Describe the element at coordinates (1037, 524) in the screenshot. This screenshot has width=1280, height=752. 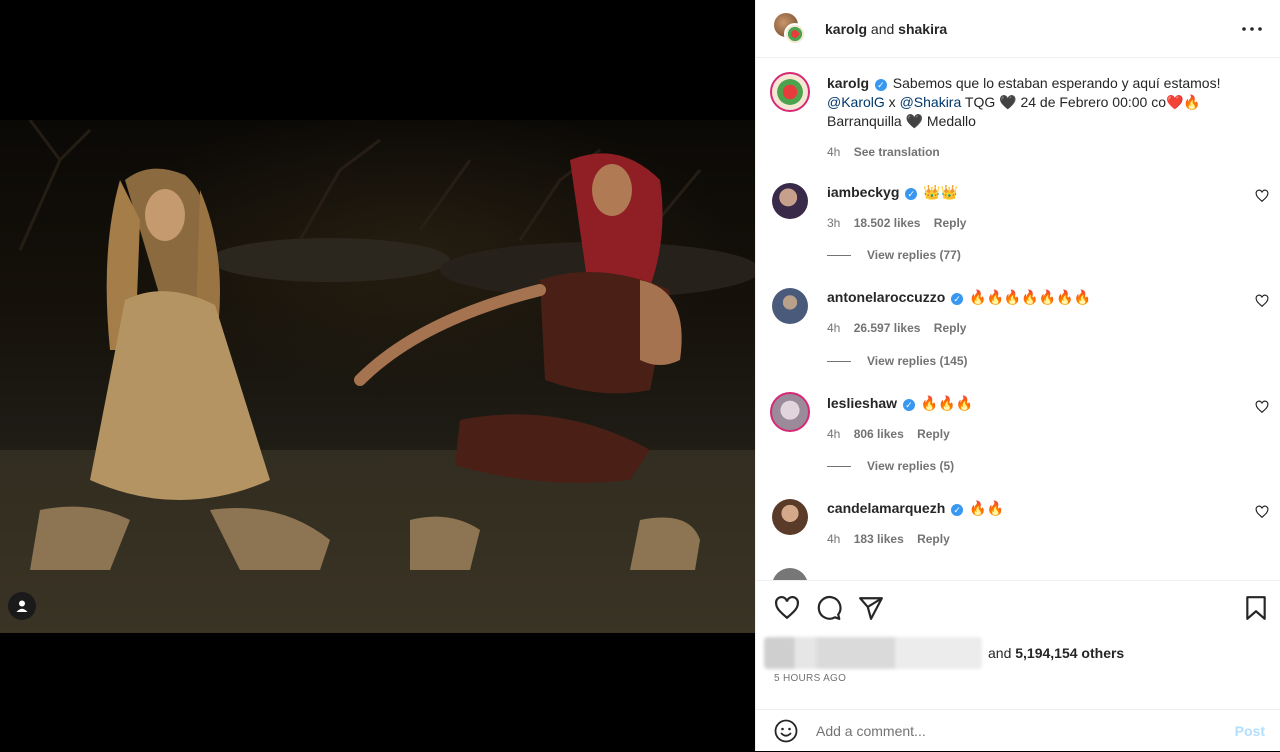
I see `comment-body: candelamarquezh ✓ 🔥🔥 4h 183 likes Reply` at that location.